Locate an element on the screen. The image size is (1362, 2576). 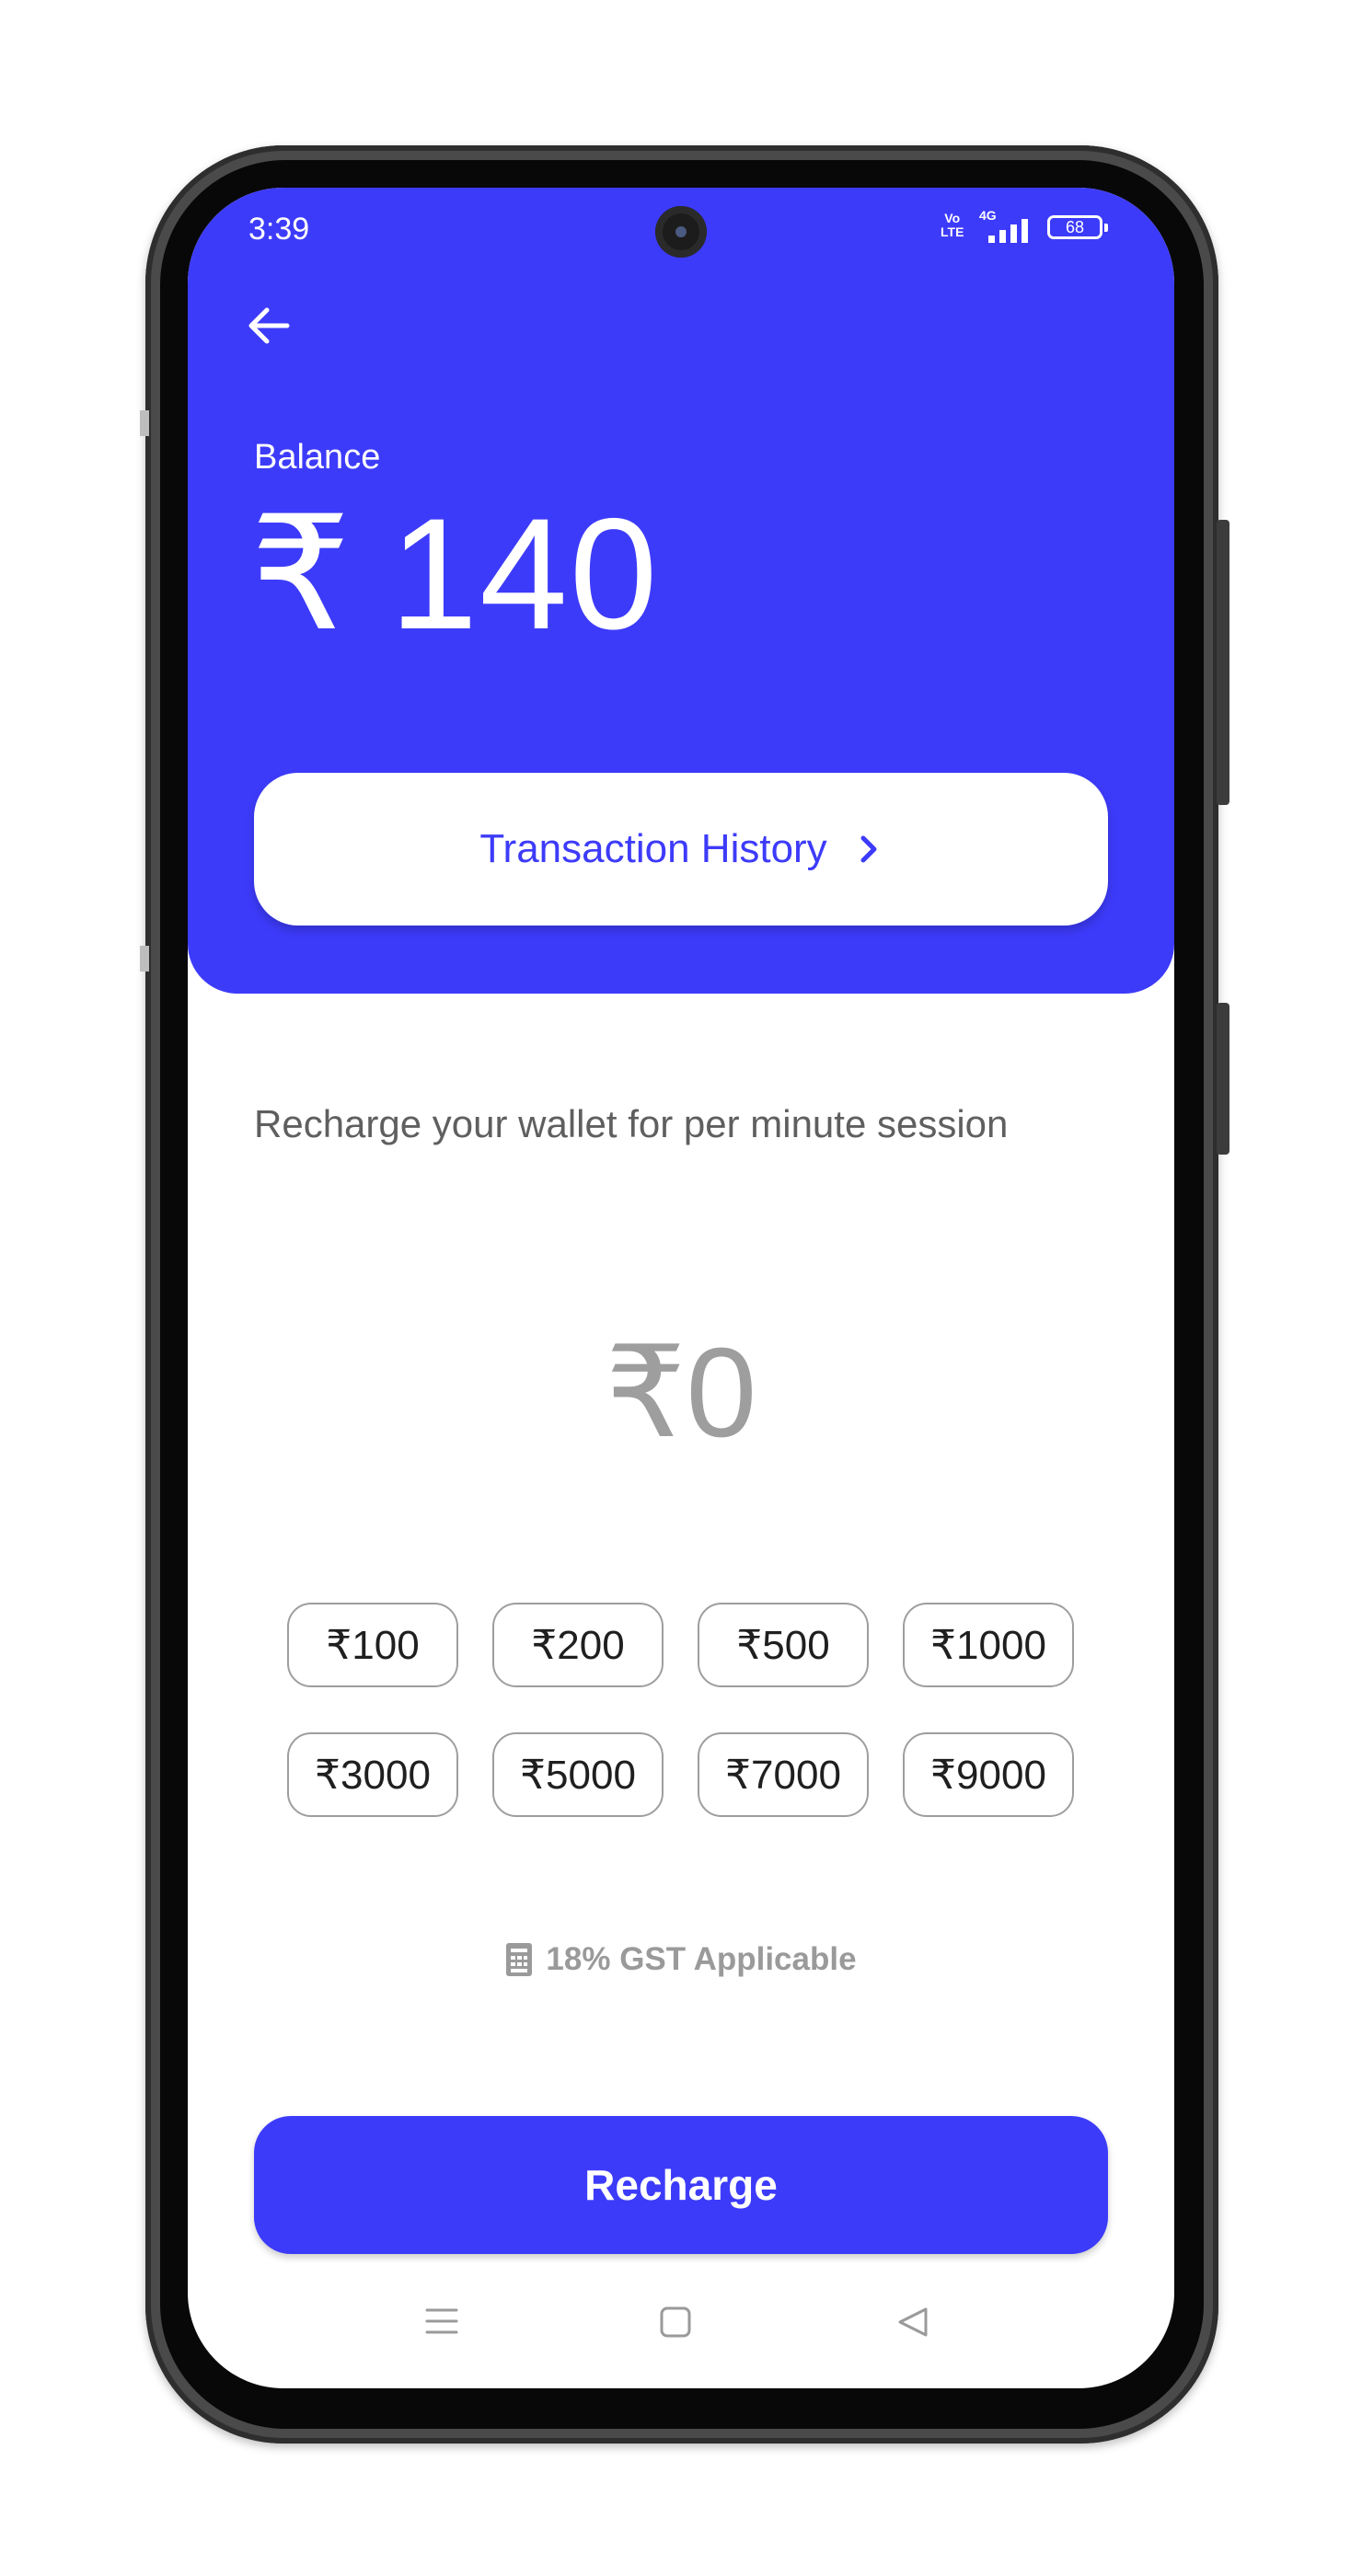
amount-chip: ₹500 is located at coordinates (783, 1645).